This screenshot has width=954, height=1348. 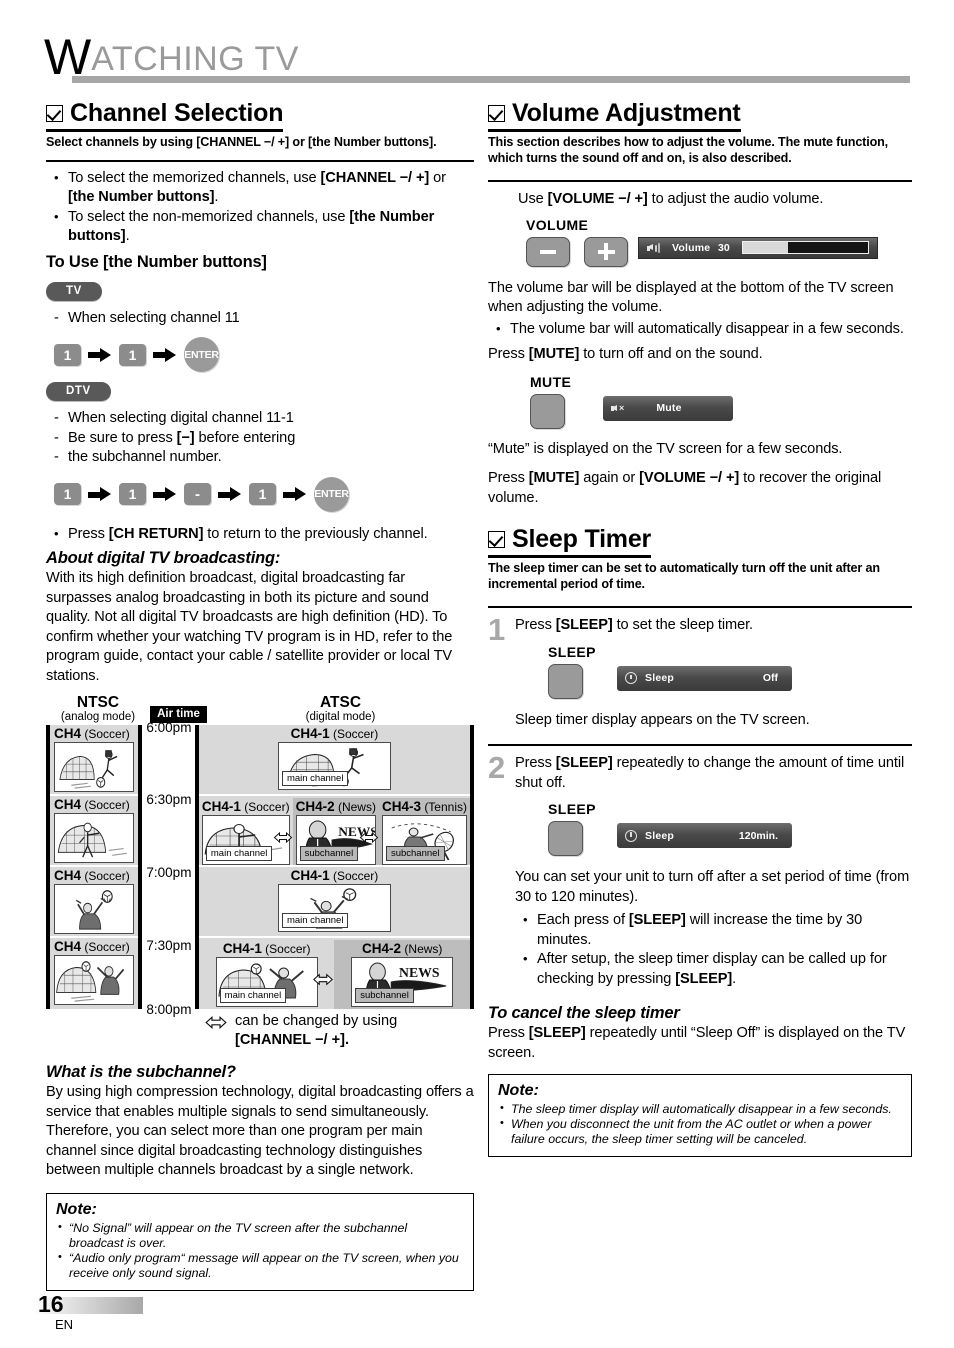 What do you see at coordinates (700, 745) in the screenshot?
I see `divider` at bounding box center [700, 745].